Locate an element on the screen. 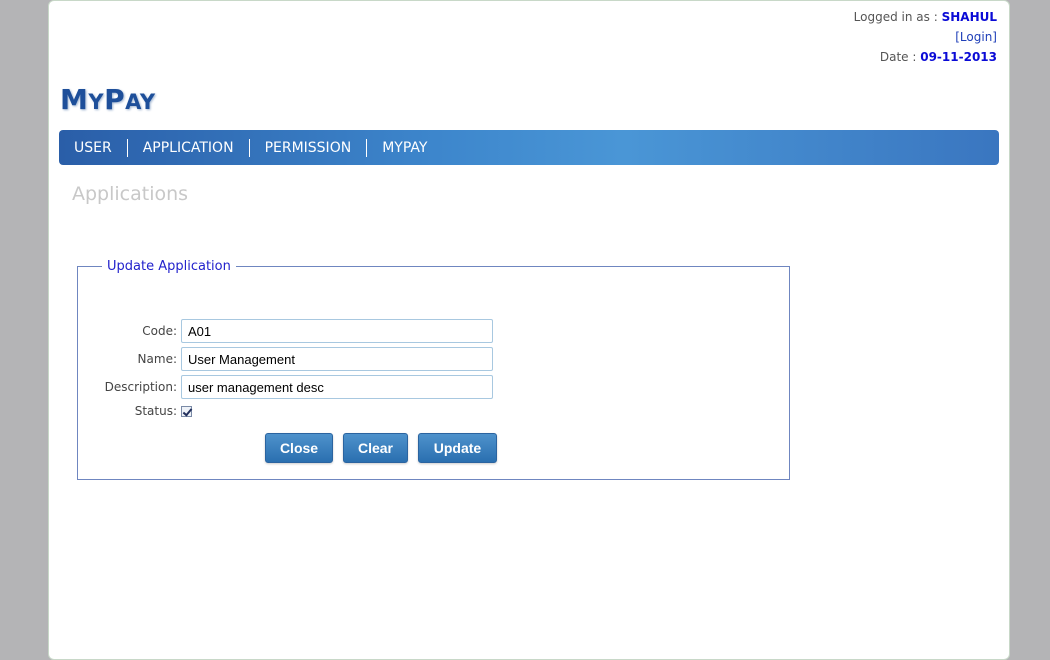 Image resolution: width=1050 pixels, height=660 pixels. date-value: 09-11-2013 is located at coordinates (958, 57).